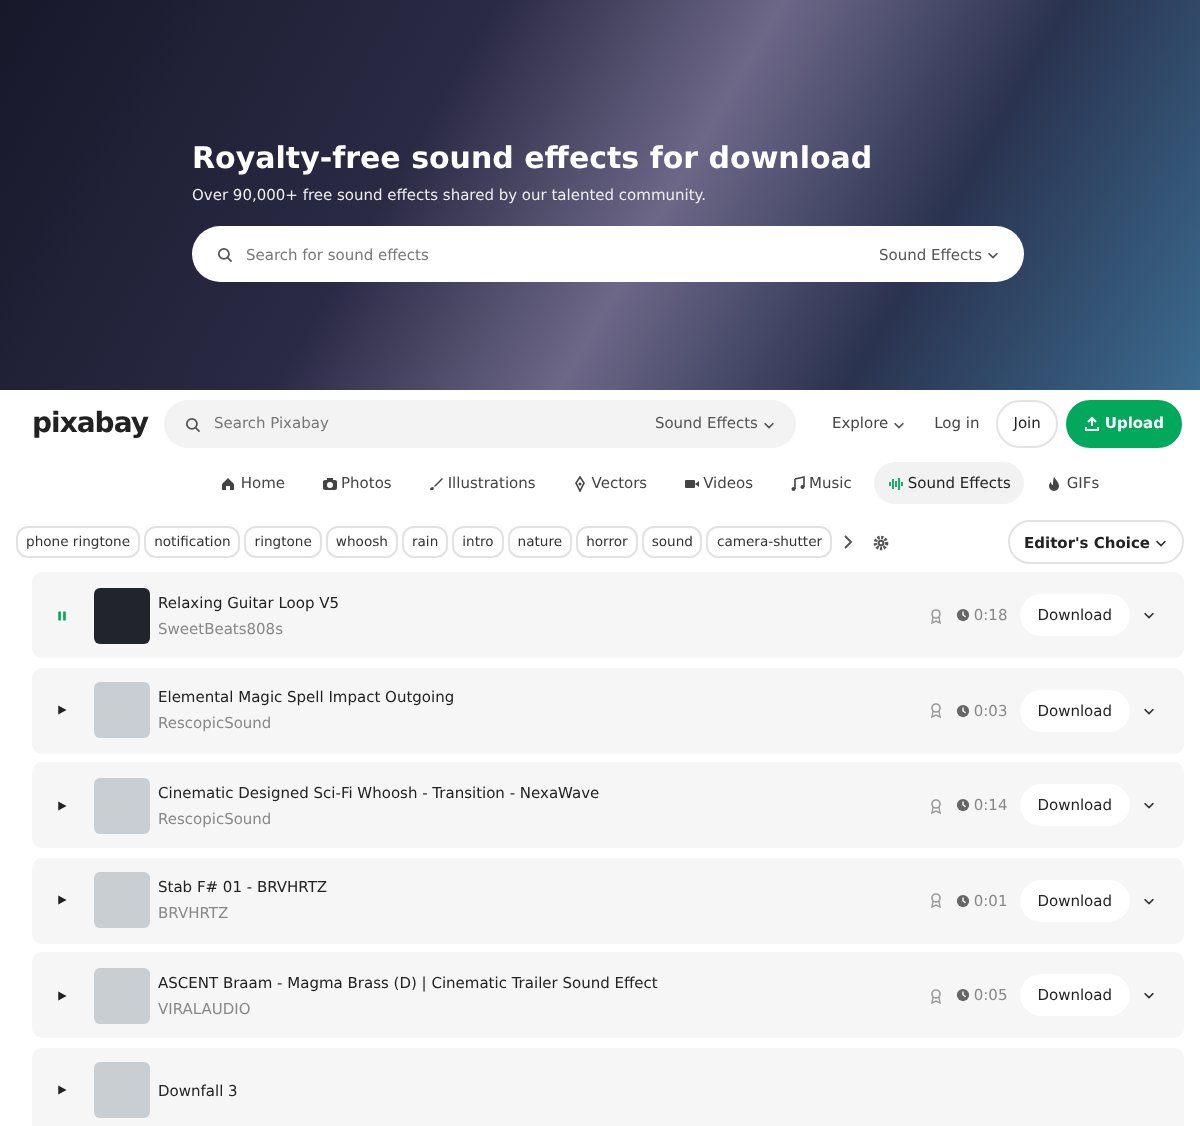 Image resolution: width=1200 pixels, height=1126 pixels. What do you see at coordinates (1054, 483) in the screenshot?
I see `flame-icon` at bounding box center [1054, 483].